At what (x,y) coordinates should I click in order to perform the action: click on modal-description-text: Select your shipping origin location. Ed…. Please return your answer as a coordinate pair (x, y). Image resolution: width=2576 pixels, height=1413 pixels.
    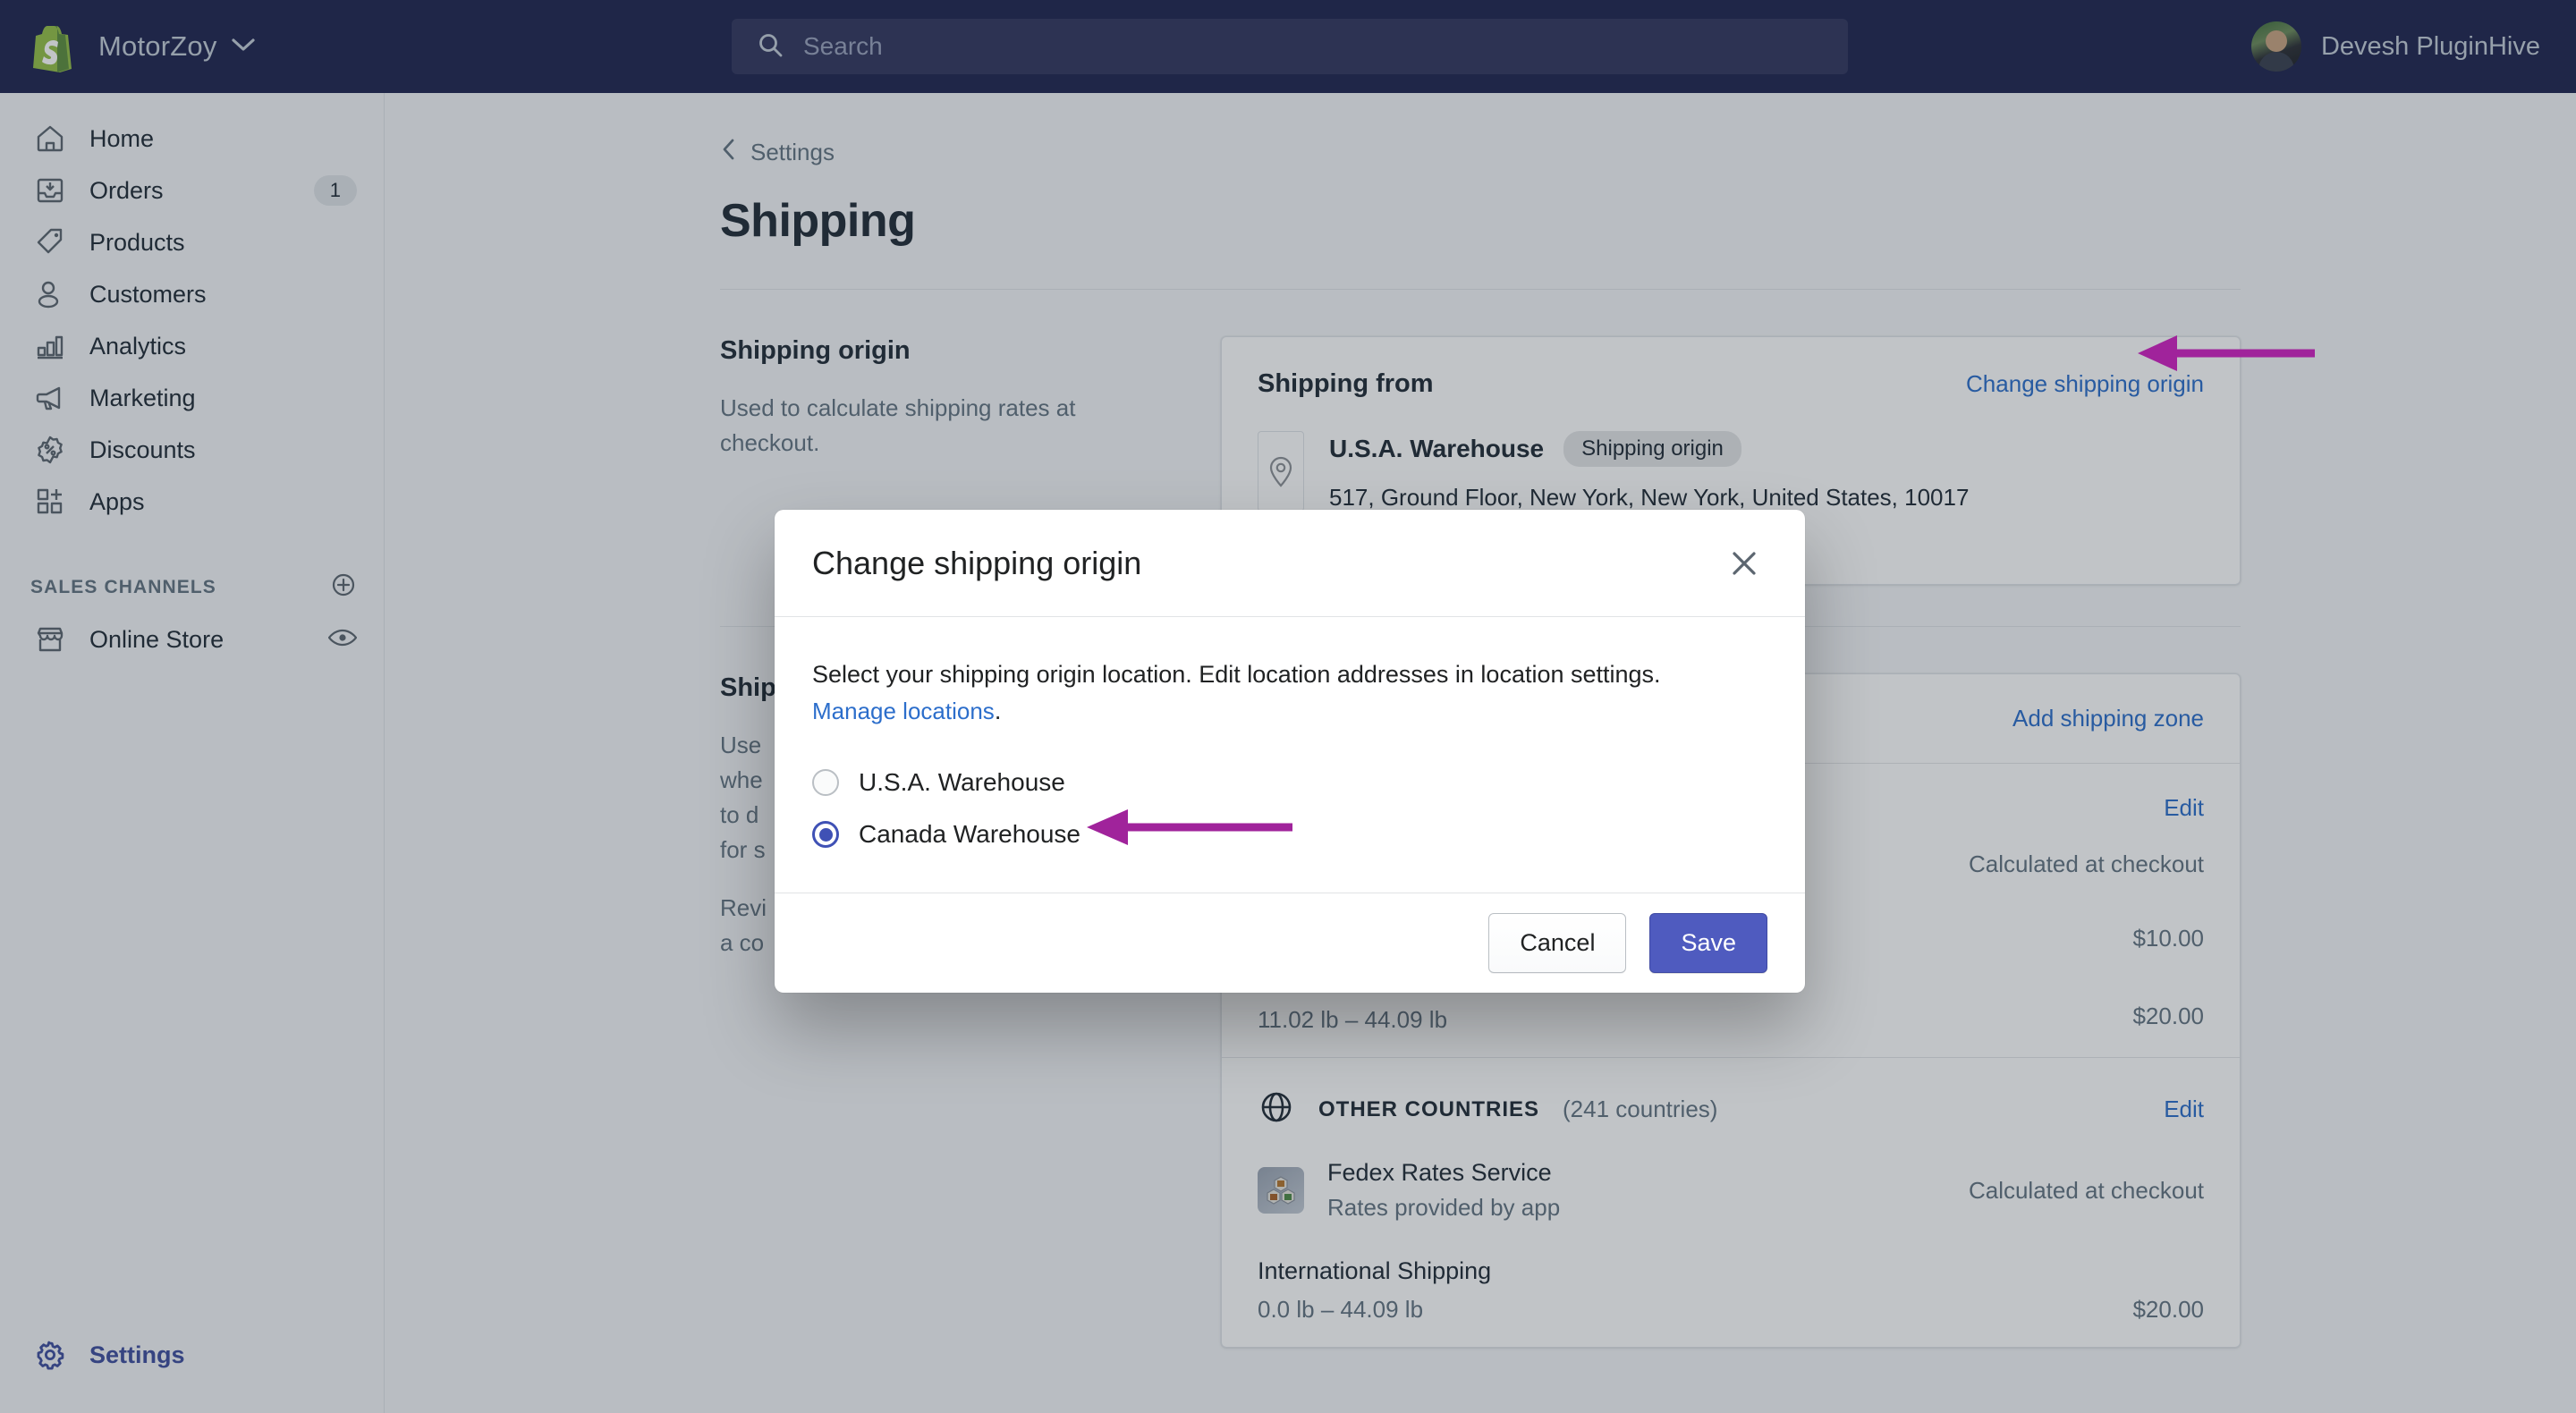
    Looking at the image, I should click on (1236, 674).